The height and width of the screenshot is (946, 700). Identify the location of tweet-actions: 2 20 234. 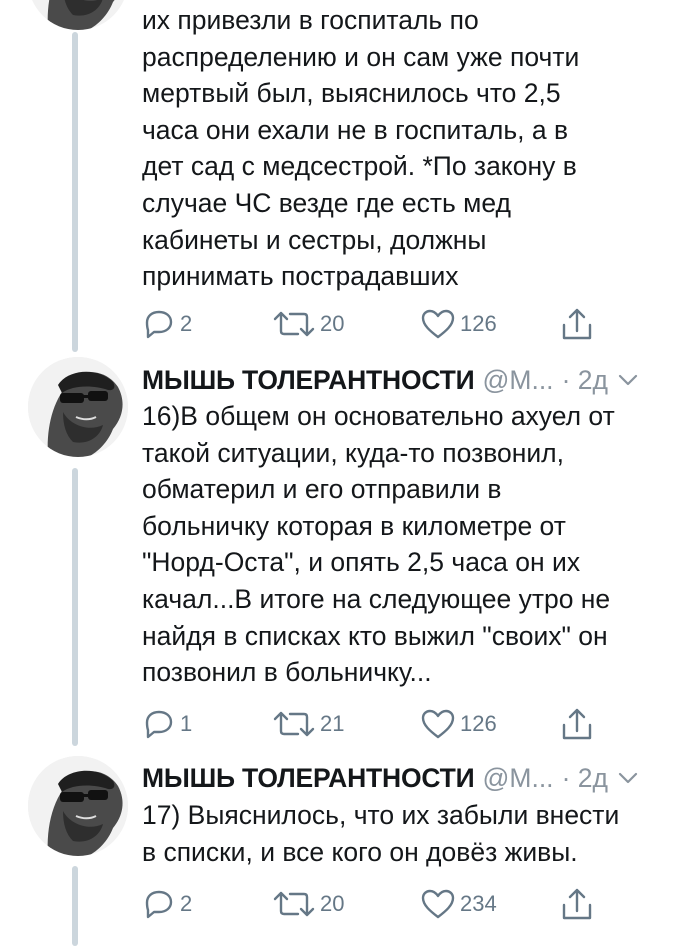
(372, 904).